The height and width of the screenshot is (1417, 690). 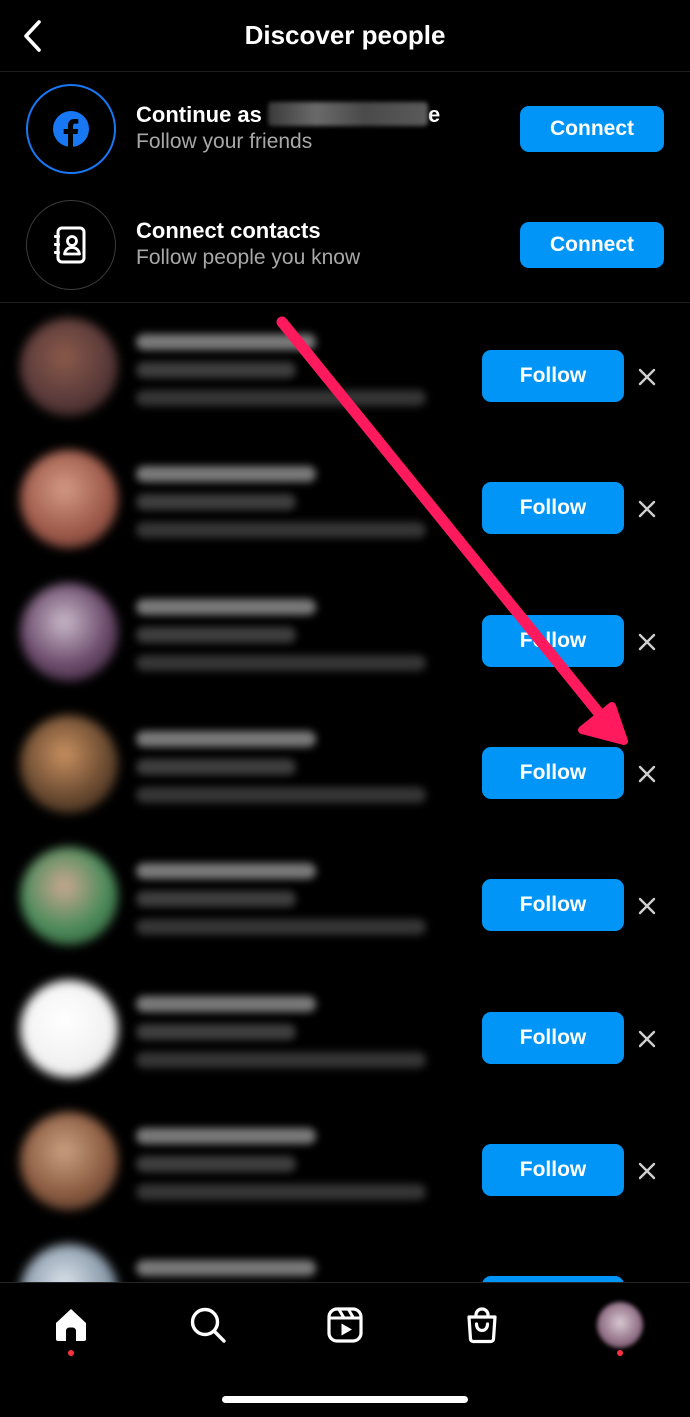 What do you see at coordinates (224, 141) in the screenshot?
I see `facebook-subtitle: Follow your friends` at bounding box center [224, 141].